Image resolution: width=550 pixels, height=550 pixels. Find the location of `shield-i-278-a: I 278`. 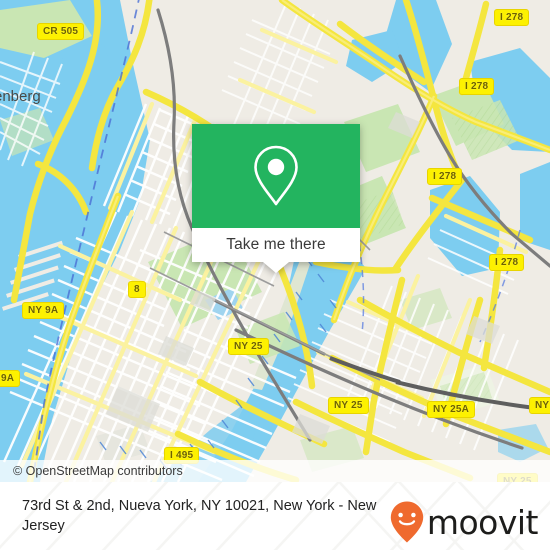

shield-i-278-a: I 278 is located at coordinates (512, 17).